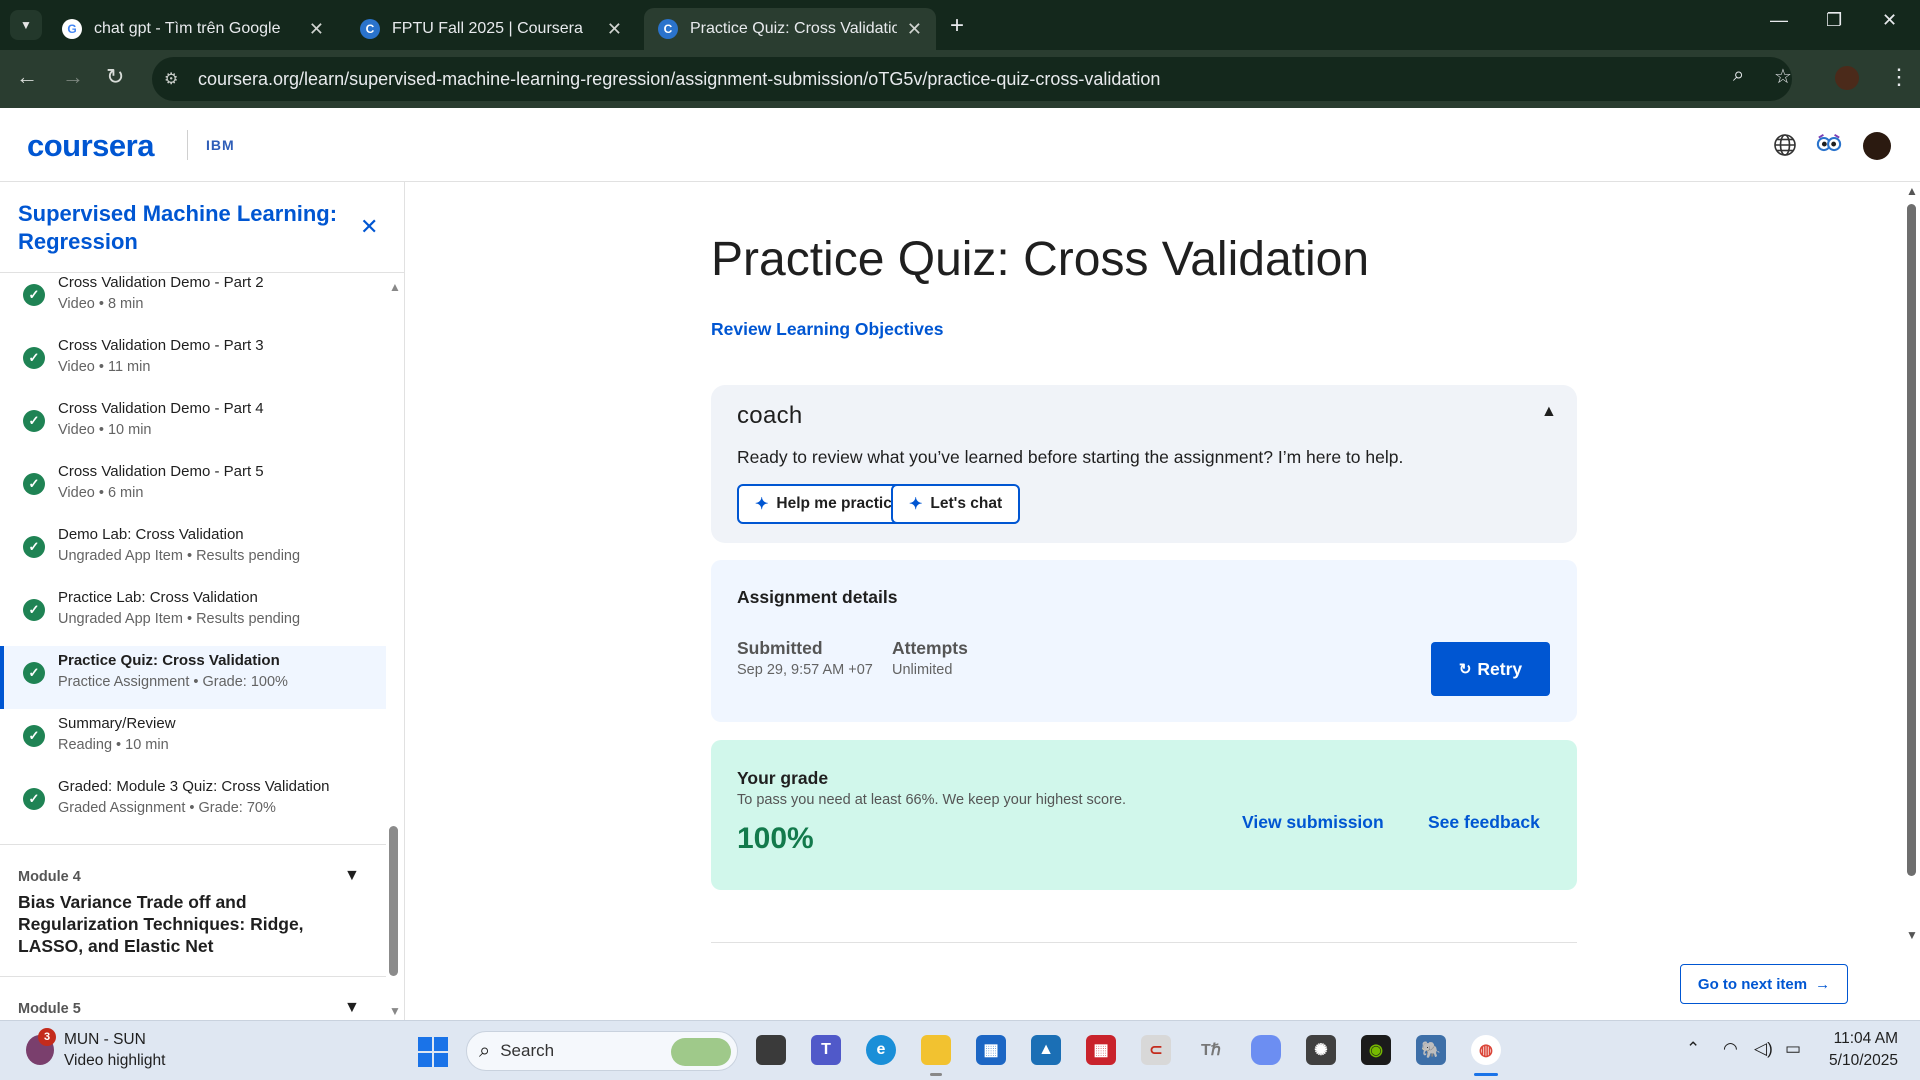  I want to click on button-label: Go to next item, so click(1752, 984).